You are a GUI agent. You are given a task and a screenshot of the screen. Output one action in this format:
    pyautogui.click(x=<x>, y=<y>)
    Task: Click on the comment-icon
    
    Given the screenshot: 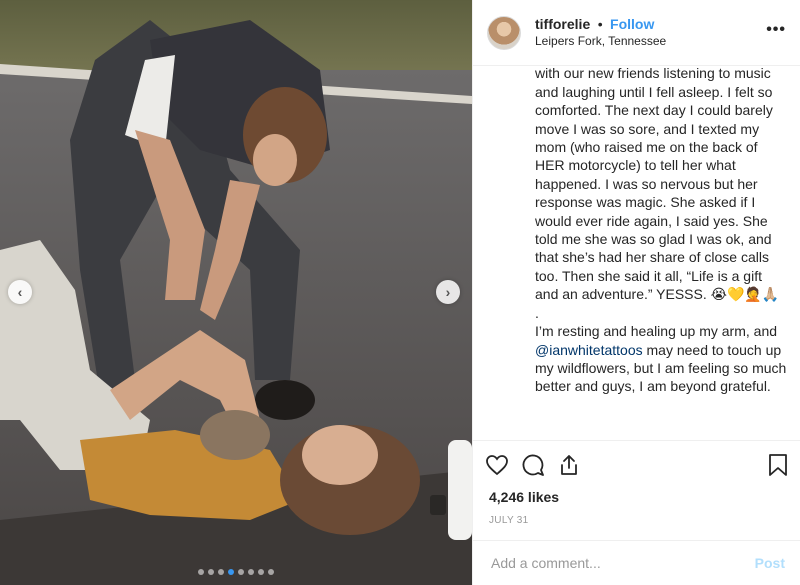 What is the action you would take?
    pyautogui.click(x=533, y=465)
    